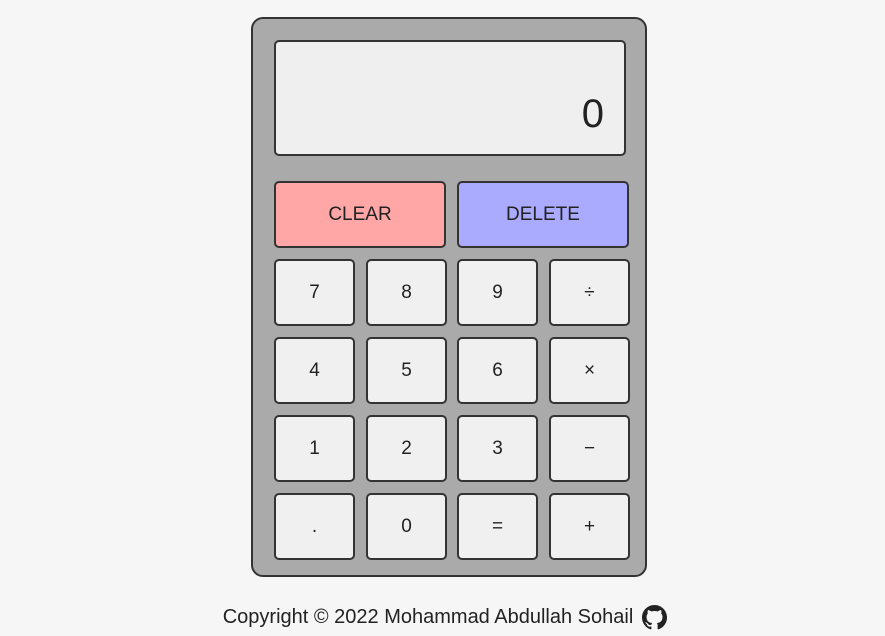  I want to click on github-icon, so click(655, 617).